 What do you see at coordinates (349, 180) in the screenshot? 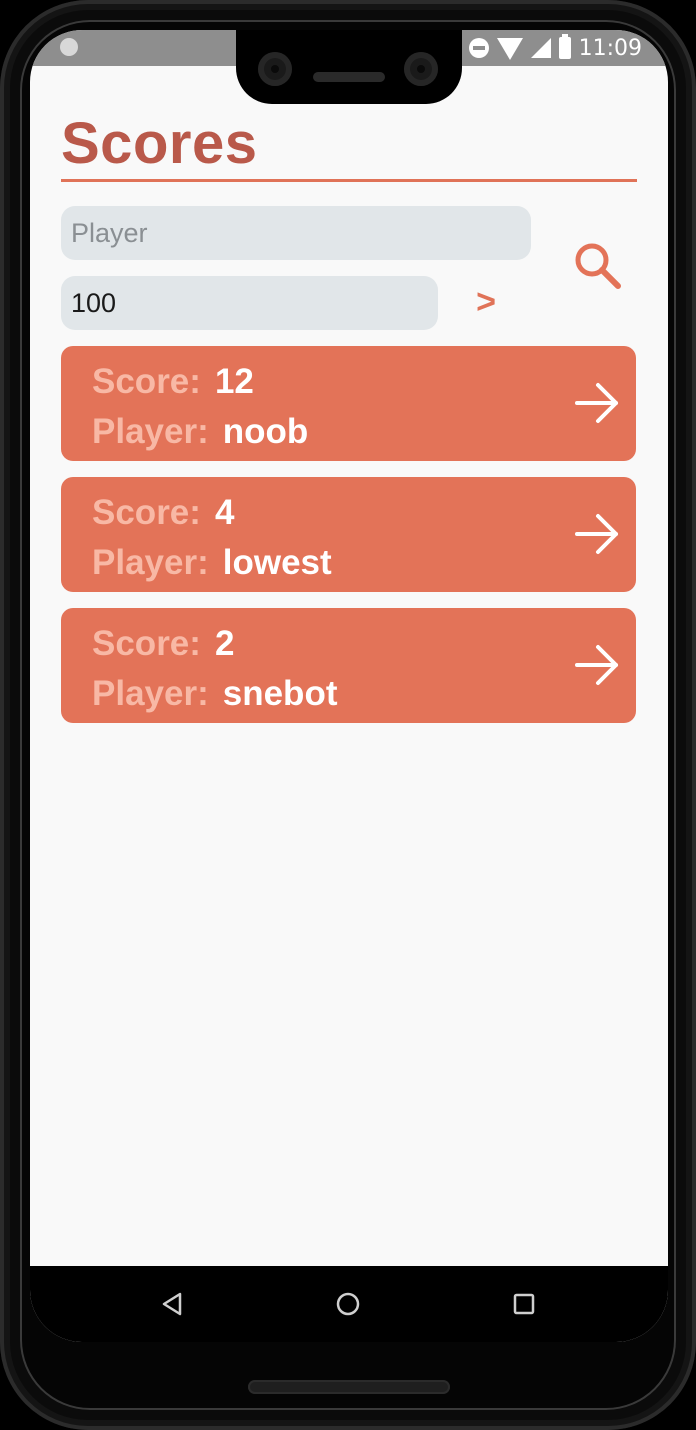
I see `title-divider` at bounding box center [349, 180].